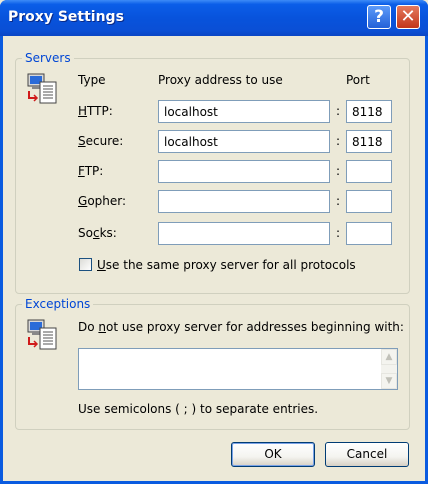  I want to click on socks-colon: :, so click(338, 233).